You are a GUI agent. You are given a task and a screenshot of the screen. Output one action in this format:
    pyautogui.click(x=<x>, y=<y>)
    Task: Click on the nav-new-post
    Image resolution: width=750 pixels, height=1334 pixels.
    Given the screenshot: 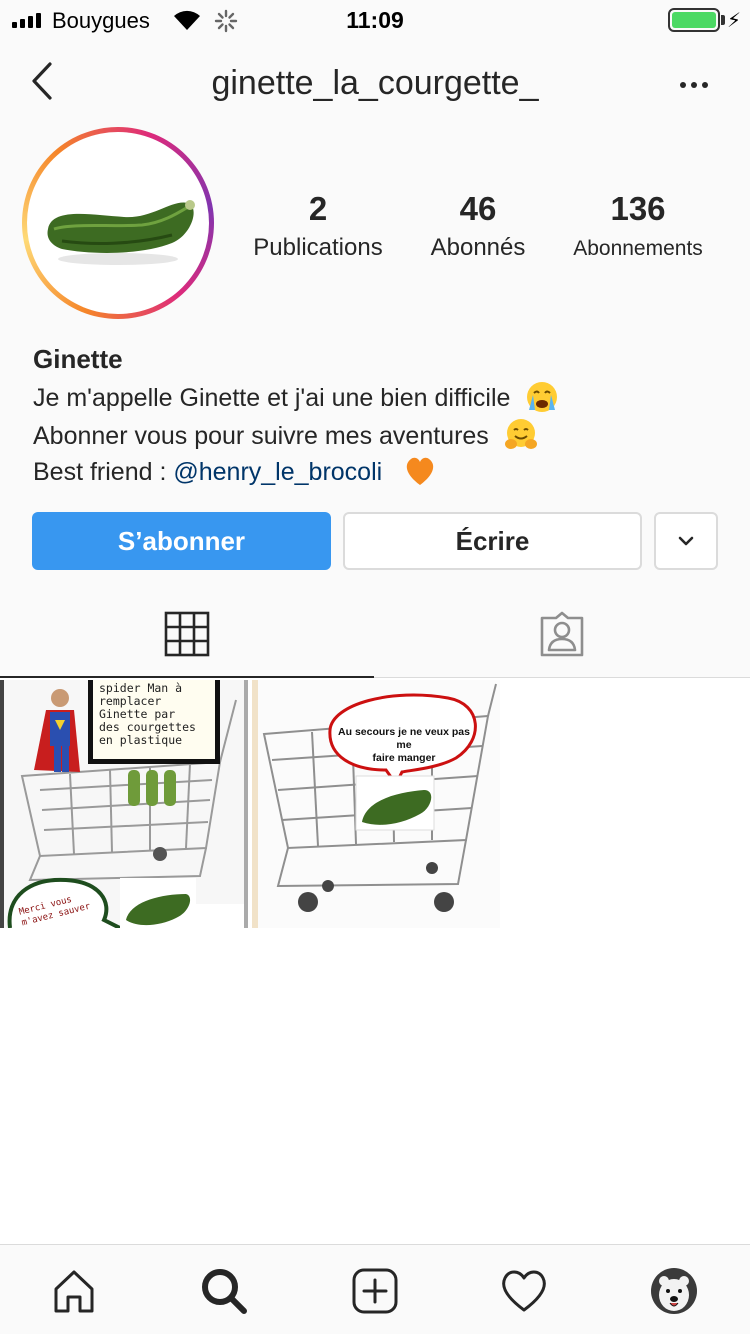 What is the action you would take?
    pyautogui.click(x=375, y=1291)
    